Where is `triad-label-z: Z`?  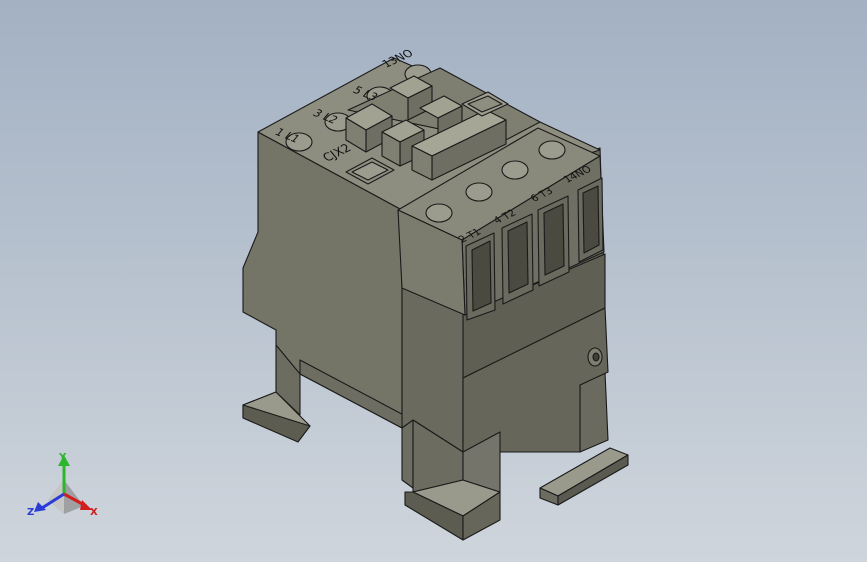
triad-label-z: Z is located at coordinates (30, 512).